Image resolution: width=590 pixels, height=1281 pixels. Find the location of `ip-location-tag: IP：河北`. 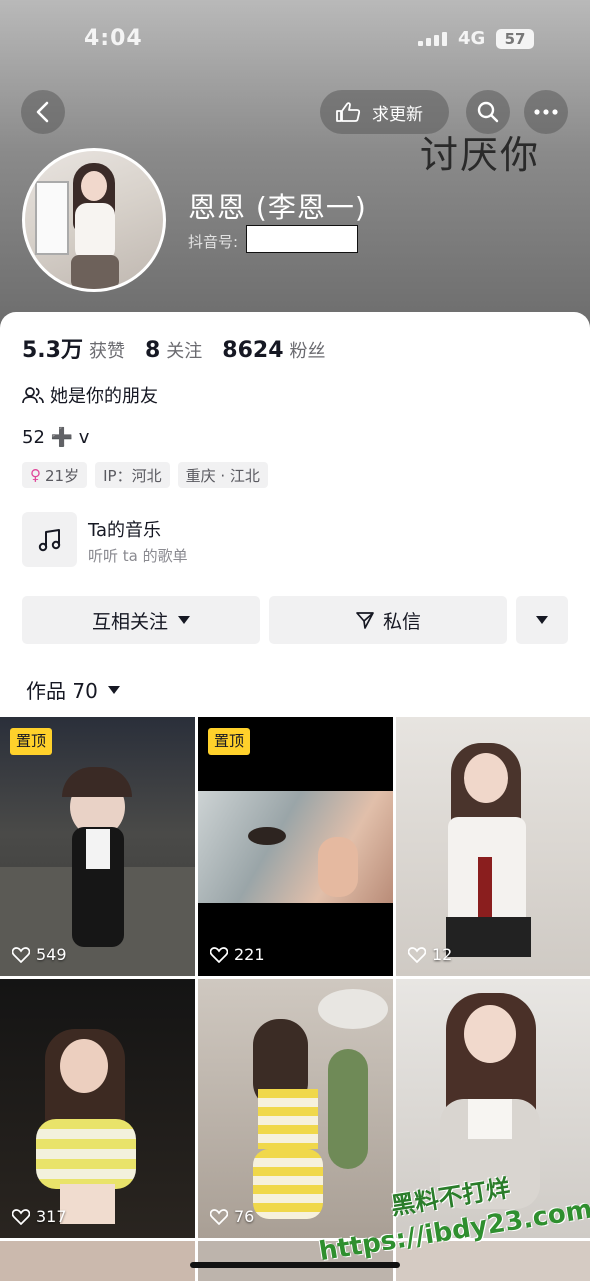

ip-location-tag: IP：河北 is located at coordinates (132, 475).